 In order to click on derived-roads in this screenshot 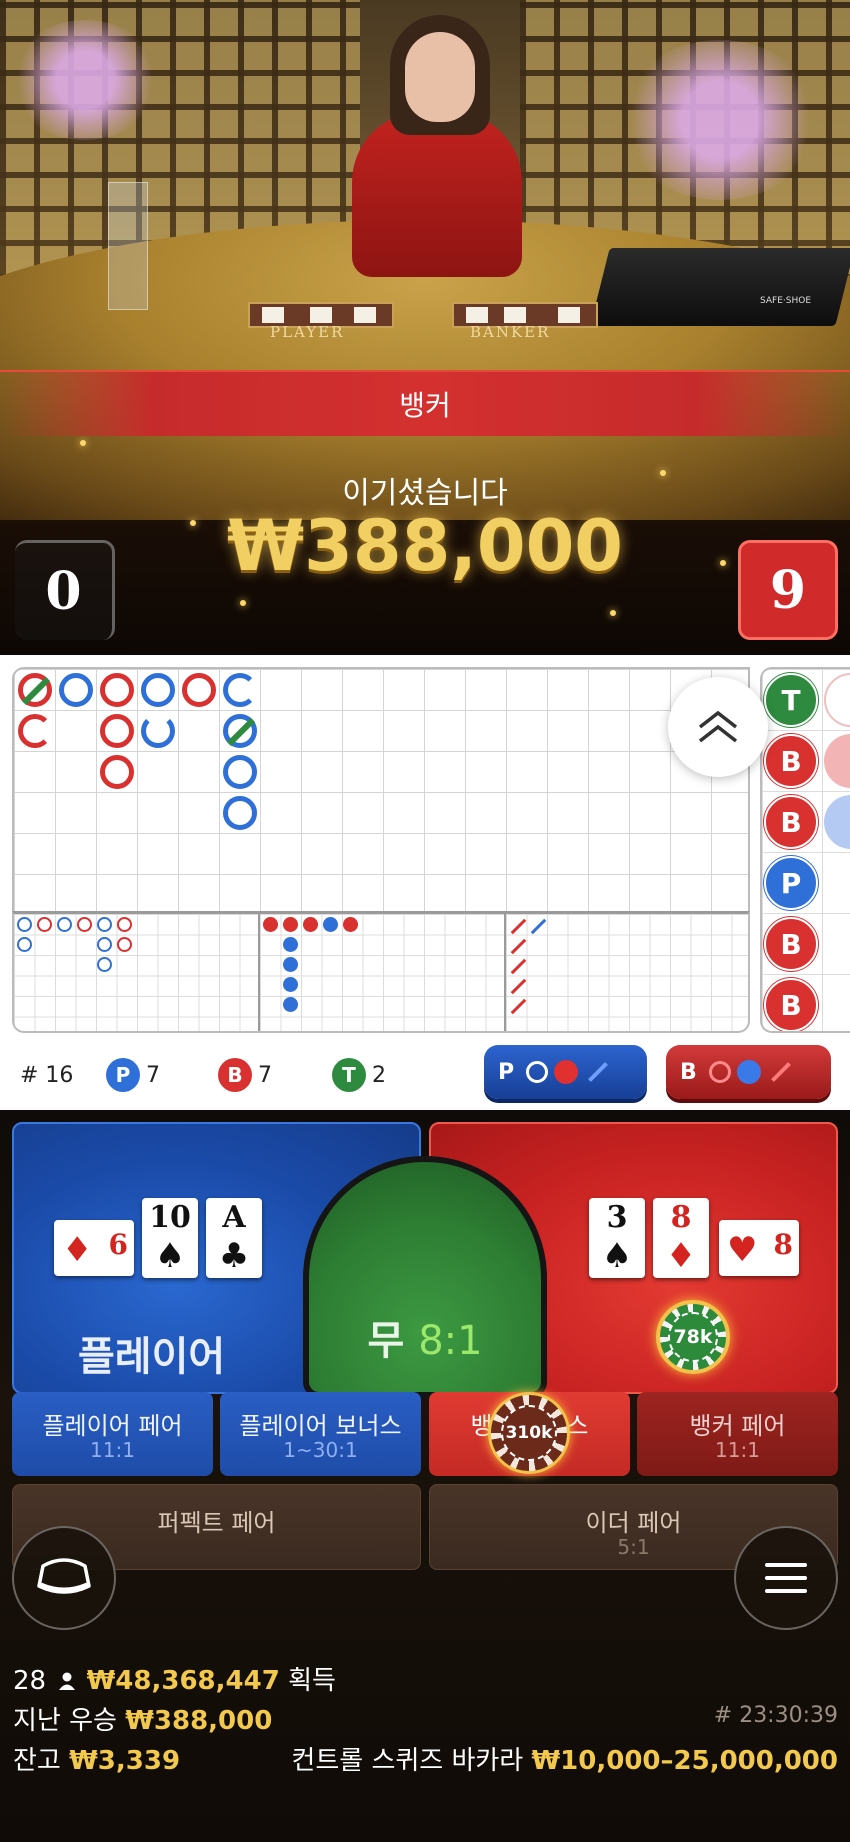, I will do `click(381, 972)`.